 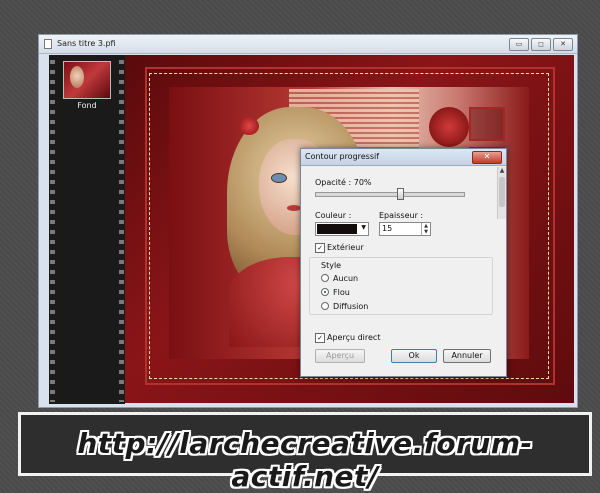 I want to click on window-controls: ▭ ◻ ✕, so click(x=541, y=44).